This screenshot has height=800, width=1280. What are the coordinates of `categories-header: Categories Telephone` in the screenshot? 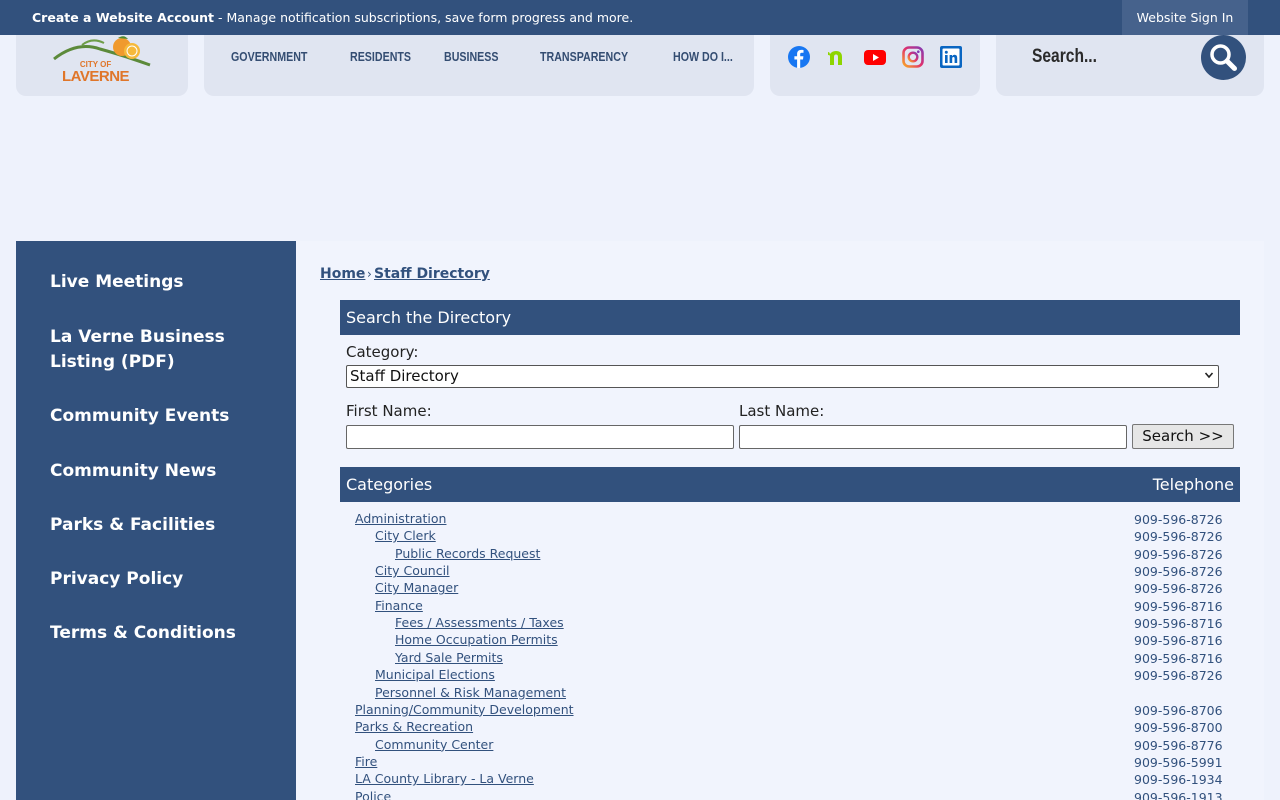 It's located at (790, 484).